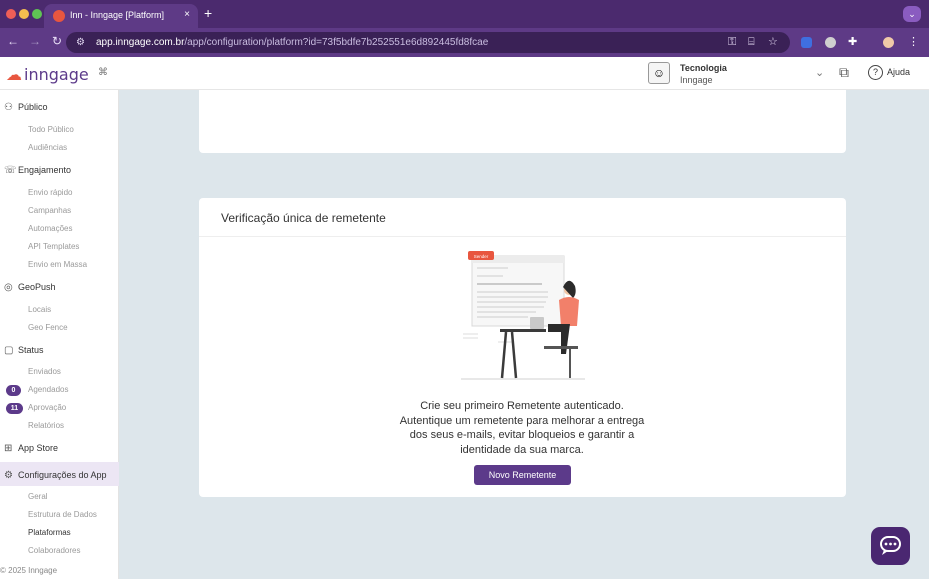 The width and height of the screenshot is (929, 579). Describe the element at coordinates (773, 42) in the screenshot. I see `bookmark-star-icon: ☆` at that location.